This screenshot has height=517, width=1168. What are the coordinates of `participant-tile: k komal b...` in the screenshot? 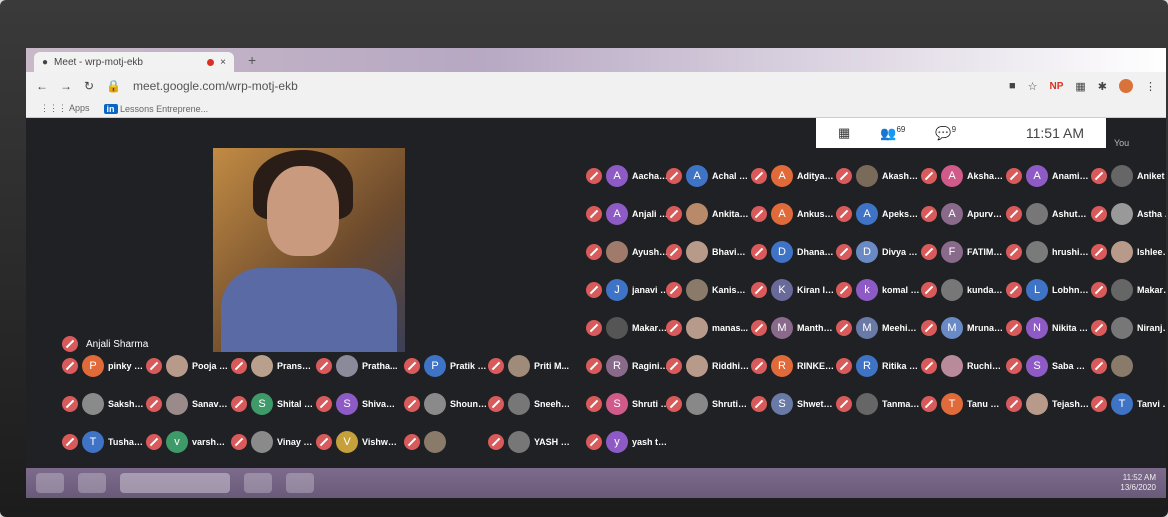 It's located at (878, 290).